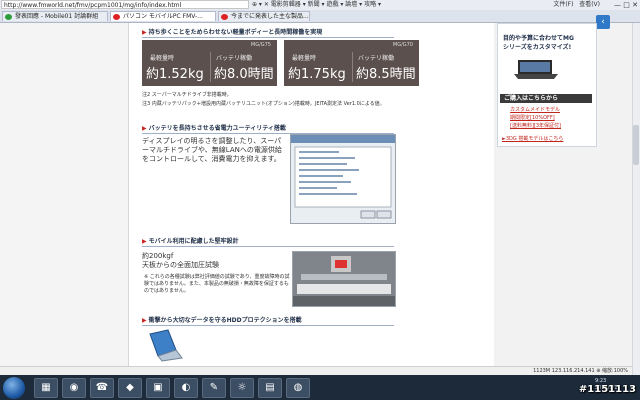  Describe the element at coordinates (636, 199) in the screenshot. I see `vertical-scrollbar` at that location.